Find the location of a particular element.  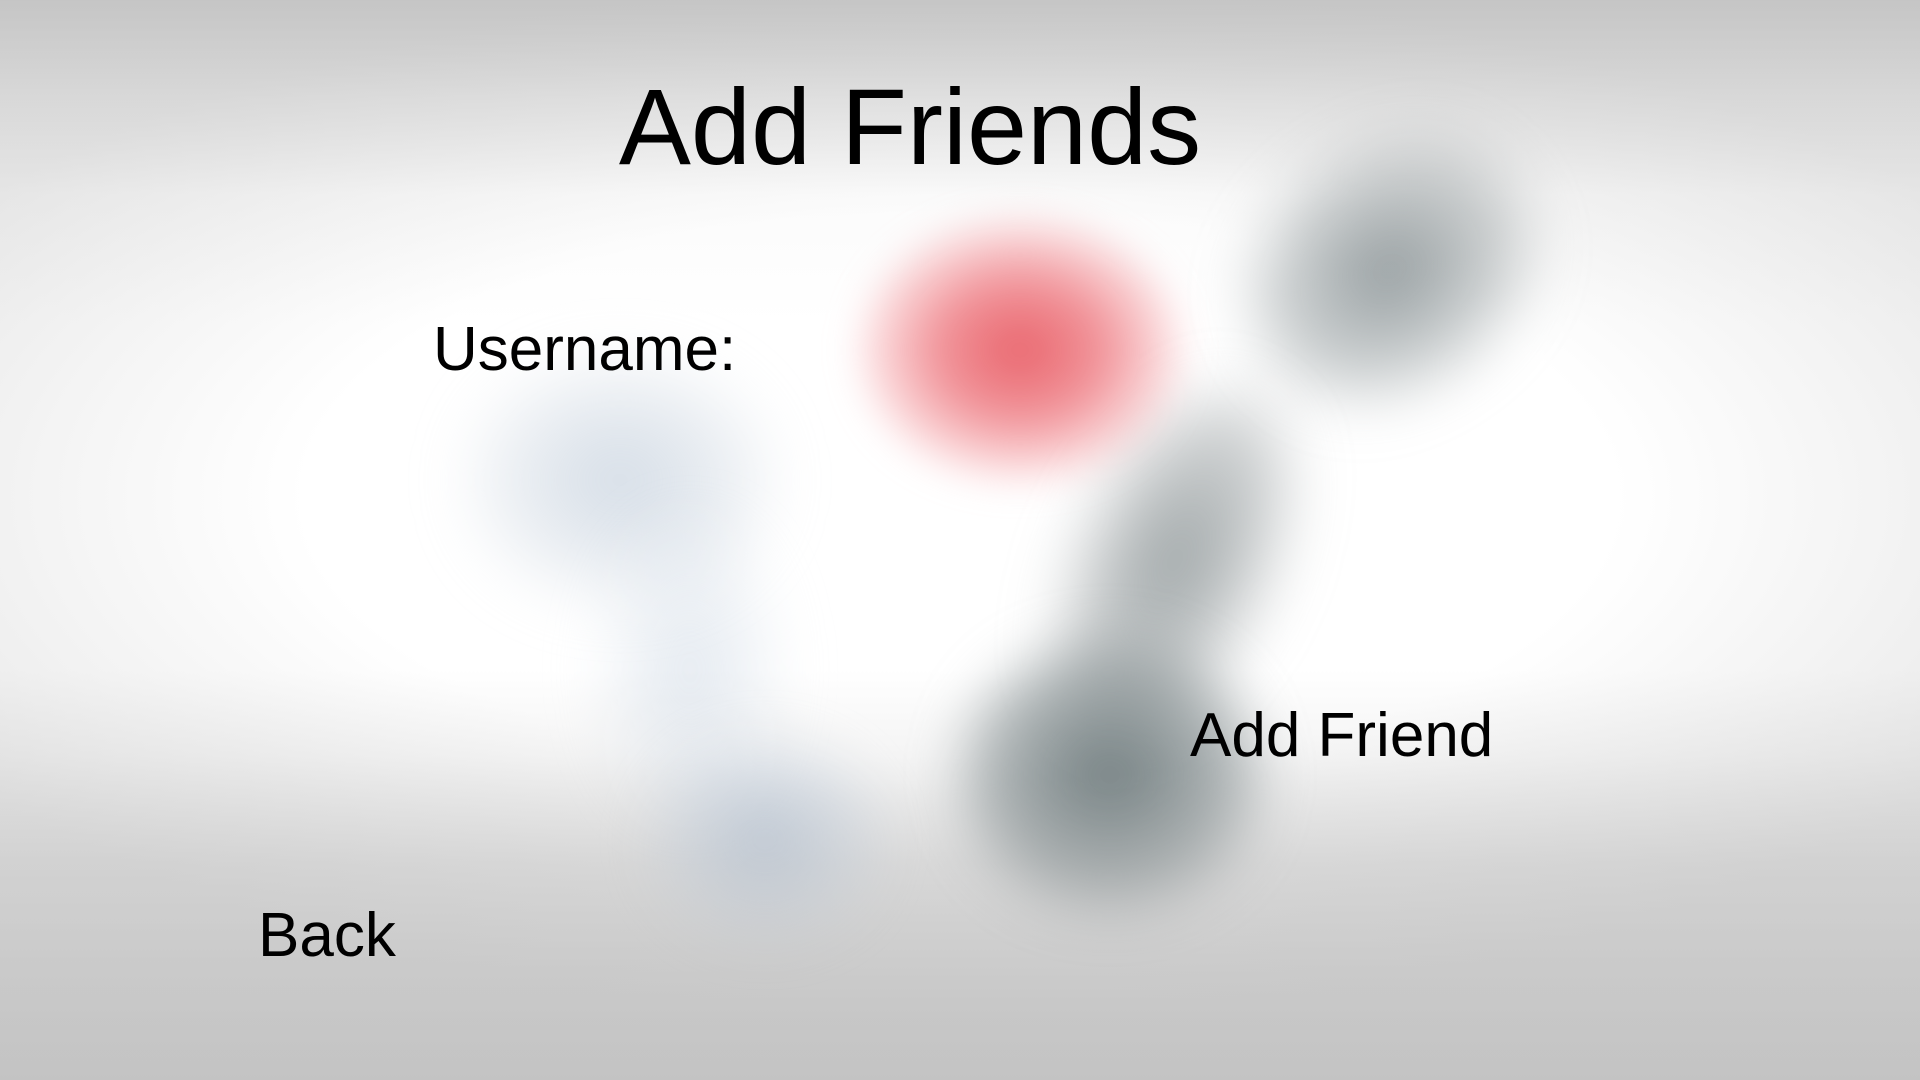

add-friend-button: Add Friend is located at coordinates (1360, 735).